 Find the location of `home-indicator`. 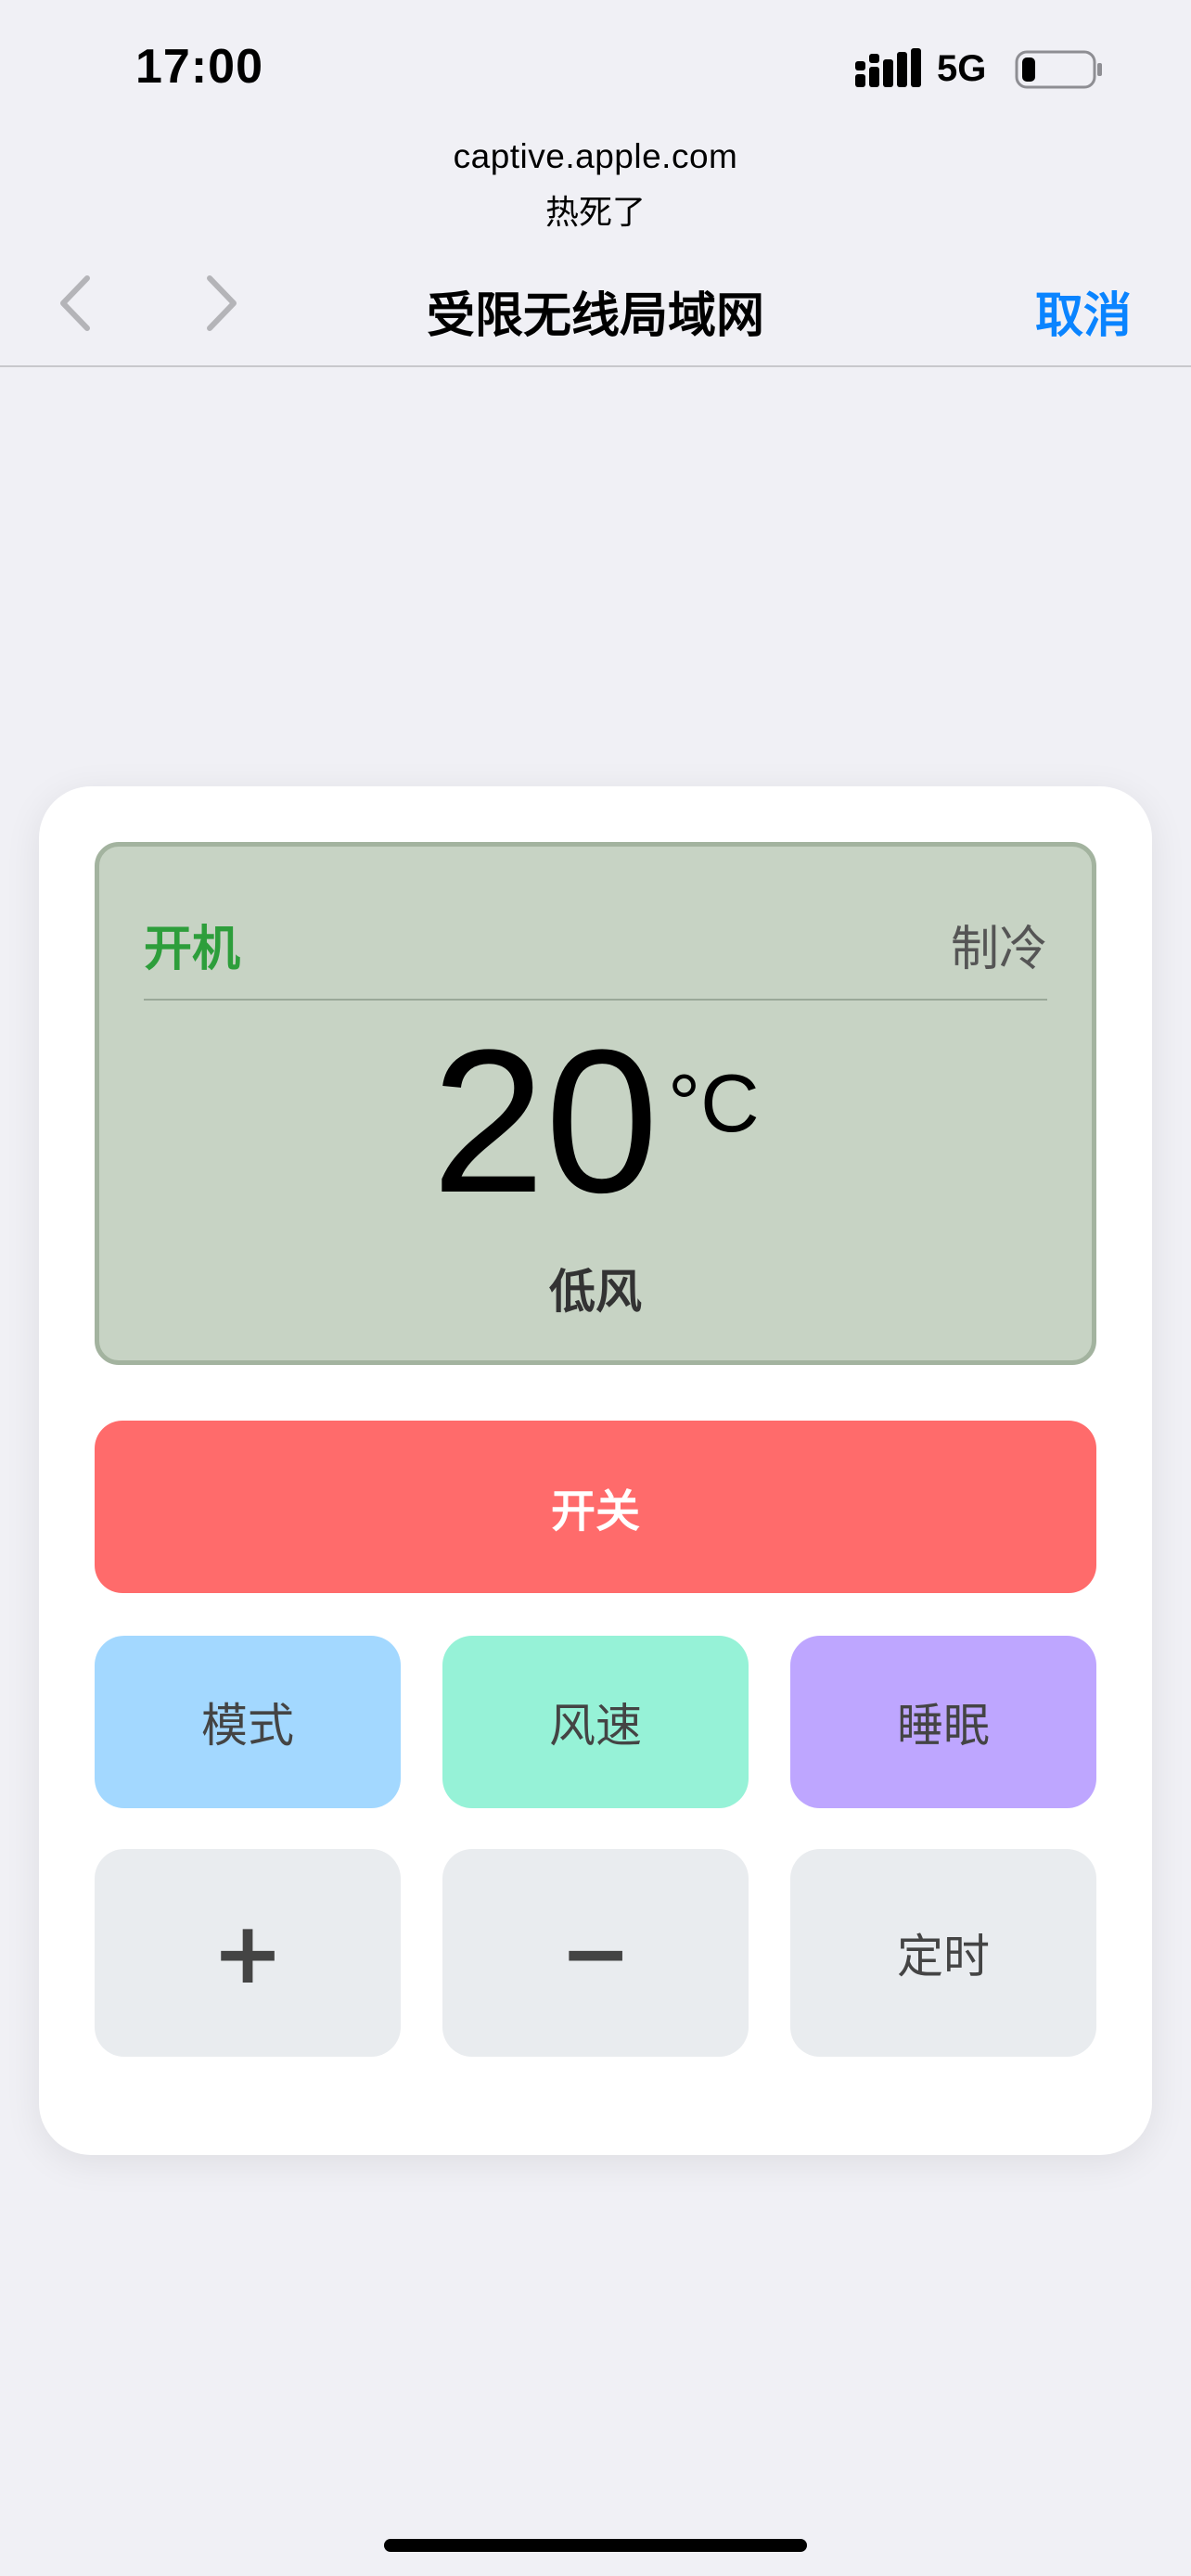

home-indicator is located at coordinates (595, 2545).